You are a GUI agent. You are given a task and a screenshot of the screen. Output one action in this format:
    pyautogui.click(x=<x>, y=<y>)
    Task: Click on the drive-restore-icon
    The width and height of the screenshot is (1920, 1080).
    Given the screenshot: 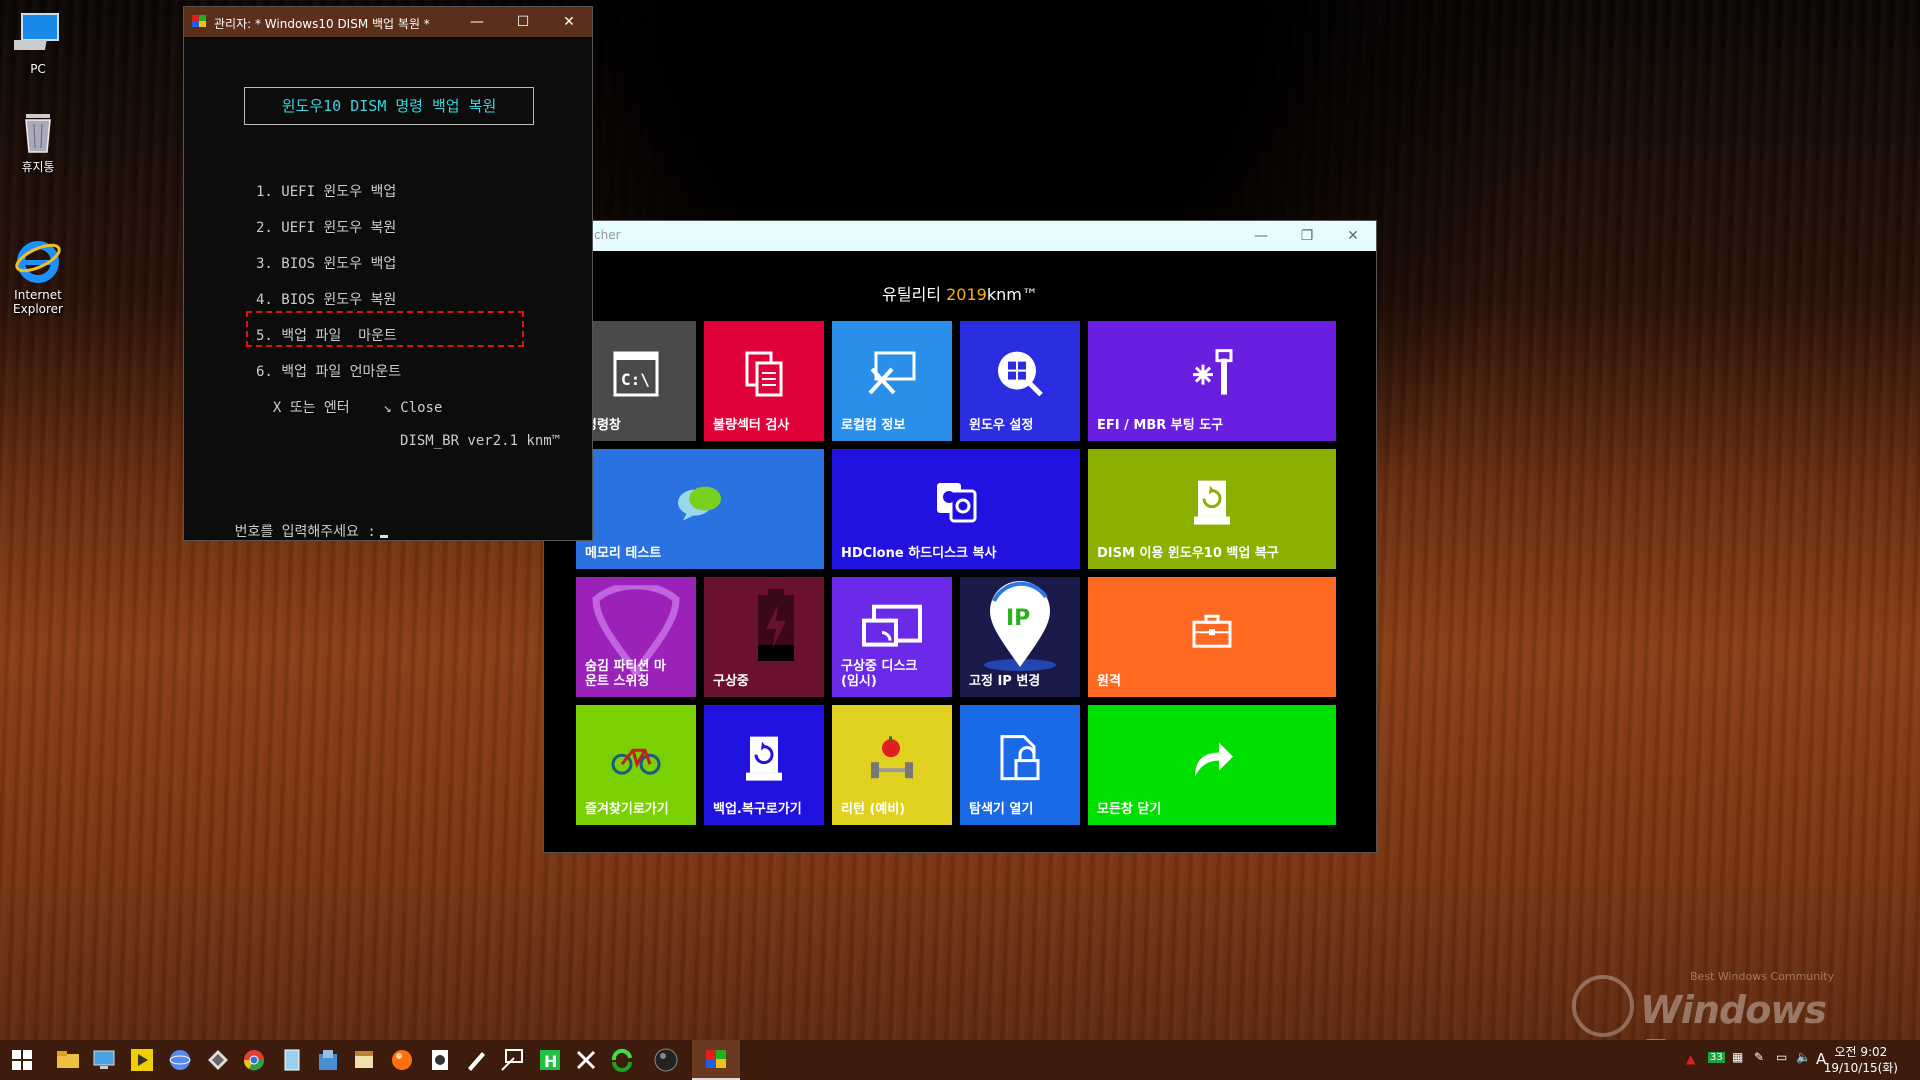 What is the action you would take?
    pyautogui.click(x=1212, y=504)
    